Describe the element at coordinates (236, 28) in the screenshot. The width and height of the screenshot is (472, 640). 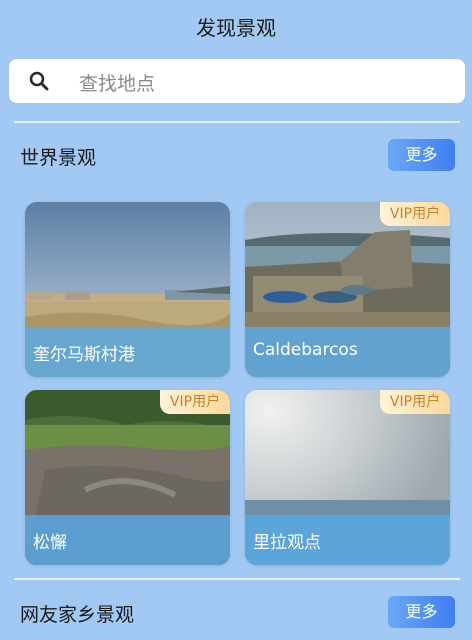
I see `page-title: 发现景观` at that location.